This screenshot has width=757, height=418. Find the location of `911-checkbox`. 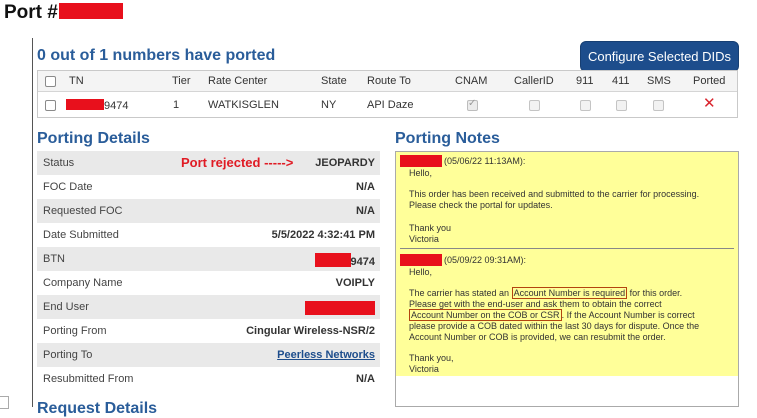

911-checkbox is located at coordinates (585, 105).